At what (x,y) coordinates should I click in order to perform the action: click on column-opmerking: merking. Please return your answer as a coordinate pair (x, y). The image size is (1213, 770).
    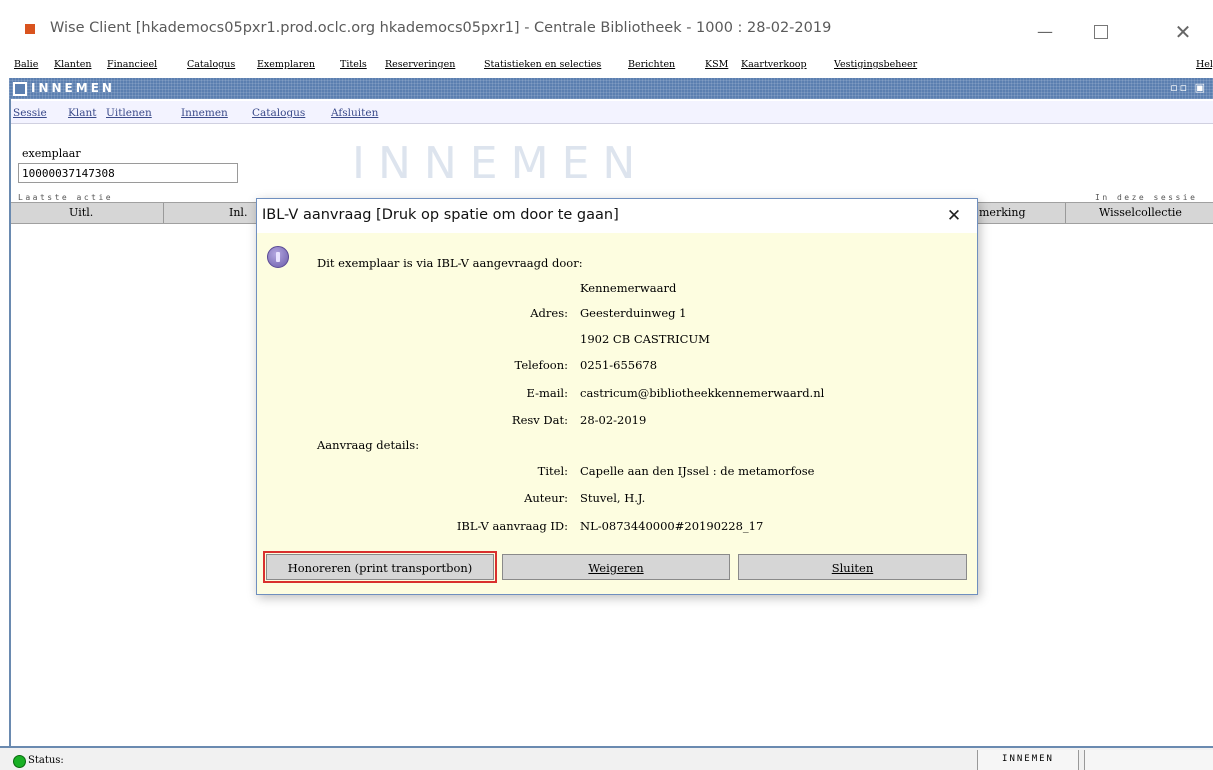
    Looking at the image, I should click on (1002, 212).